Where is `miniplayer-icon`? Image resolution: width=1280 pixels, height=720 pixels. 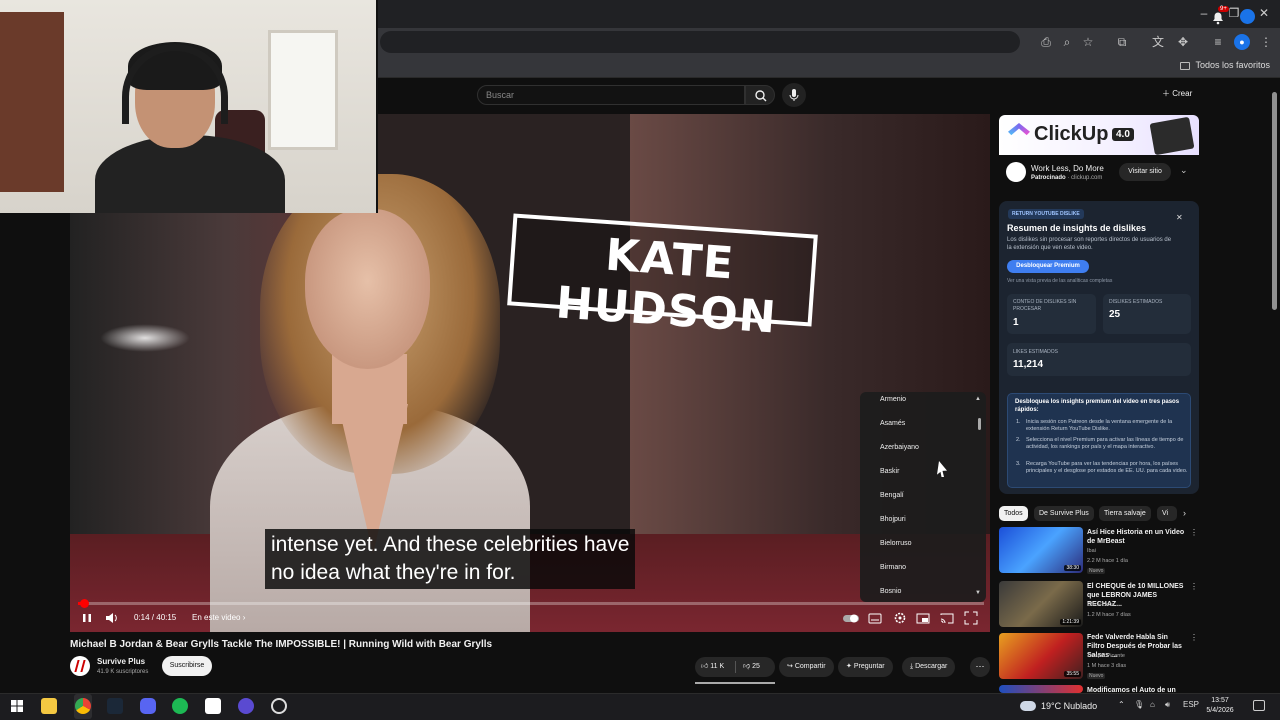 miniplayer-icon is located at coordinates (923, 618).